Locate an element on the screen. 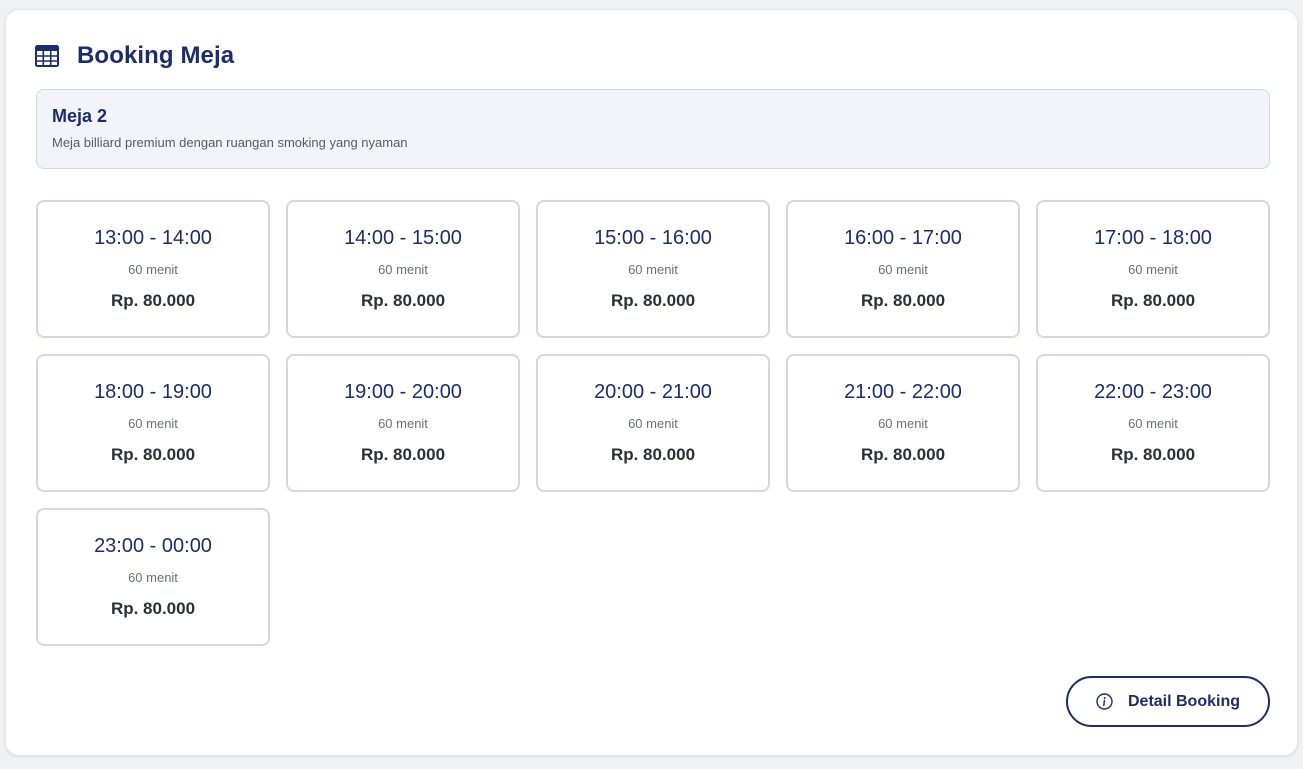  slot-time: 16:00 - 17:00 is located at coordinates (903, 238).